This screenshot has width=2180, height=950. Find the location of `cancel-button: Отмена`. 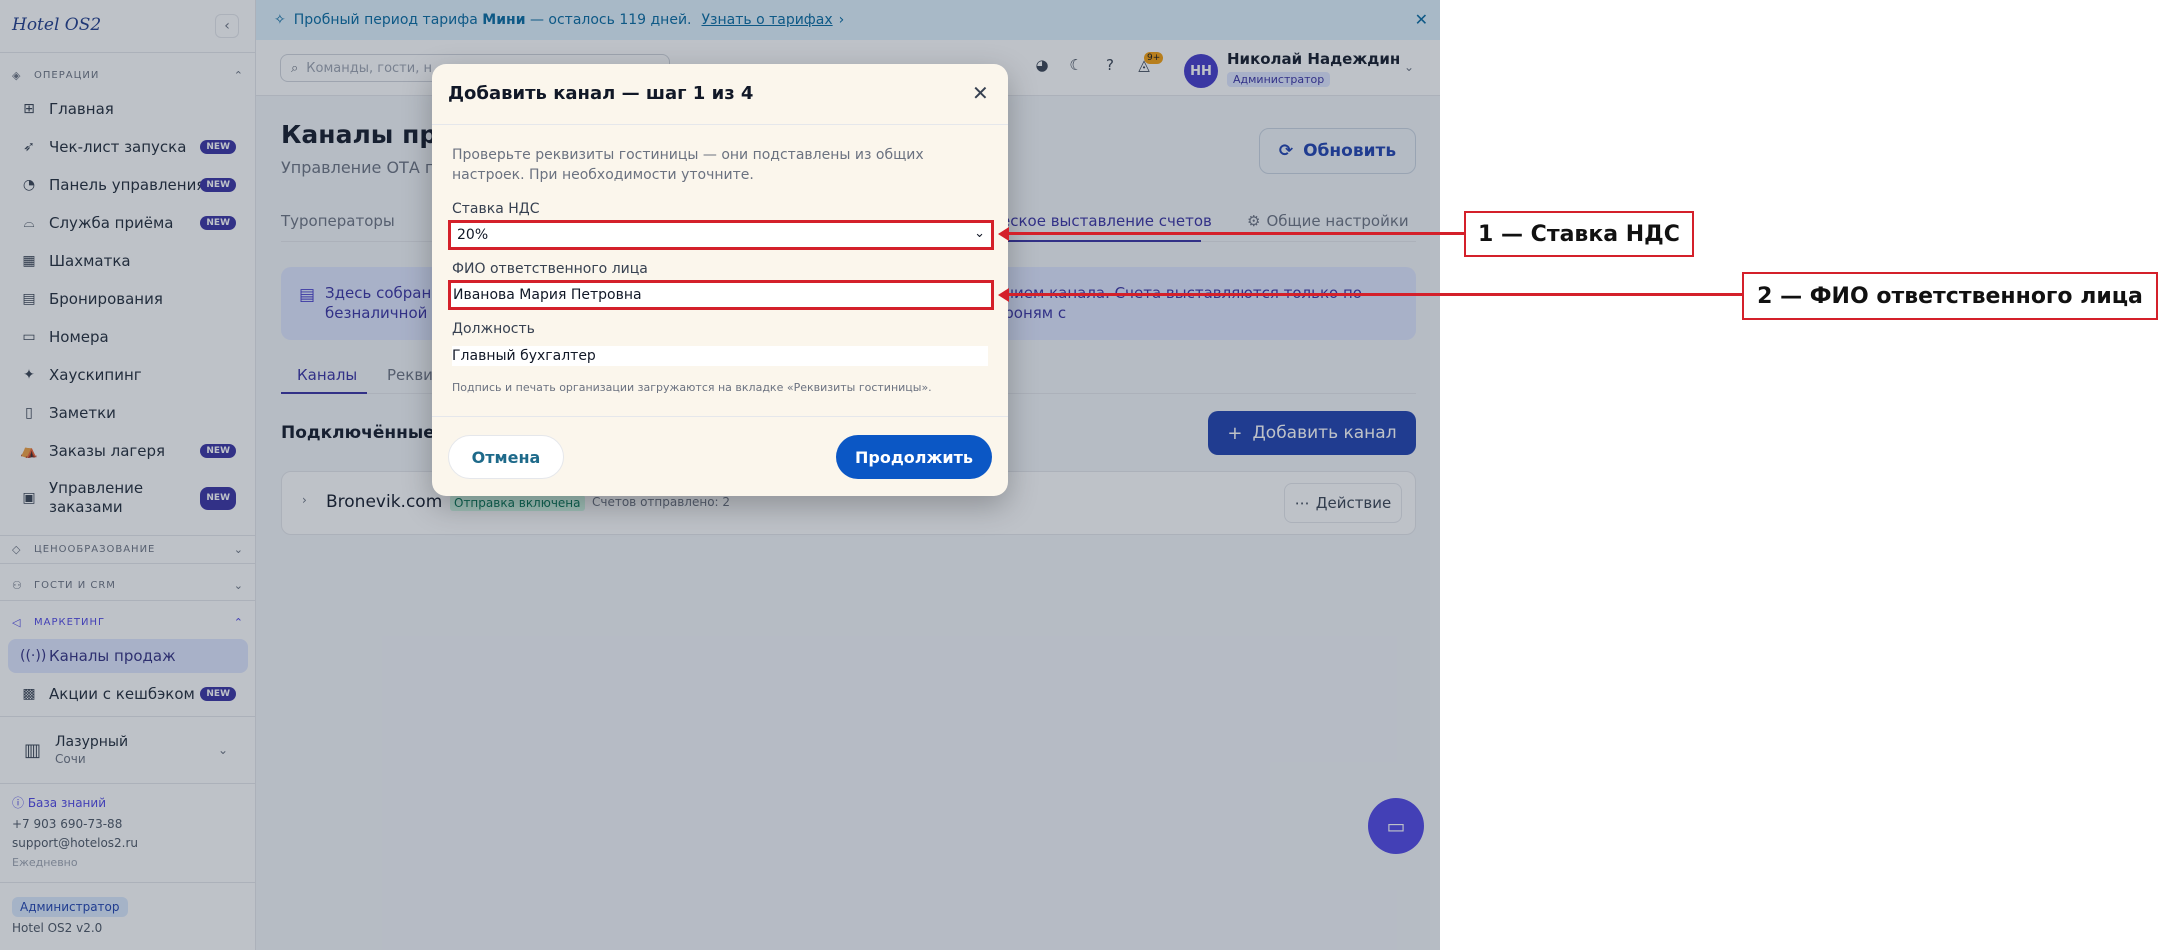

cancel-button: Отмена is located at coordinates (506, 457).